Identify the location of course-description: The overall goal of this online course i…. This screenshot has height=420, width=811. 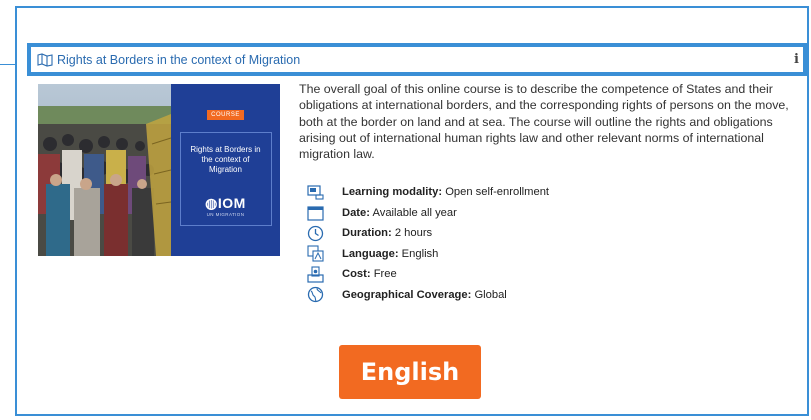
(544, 122).